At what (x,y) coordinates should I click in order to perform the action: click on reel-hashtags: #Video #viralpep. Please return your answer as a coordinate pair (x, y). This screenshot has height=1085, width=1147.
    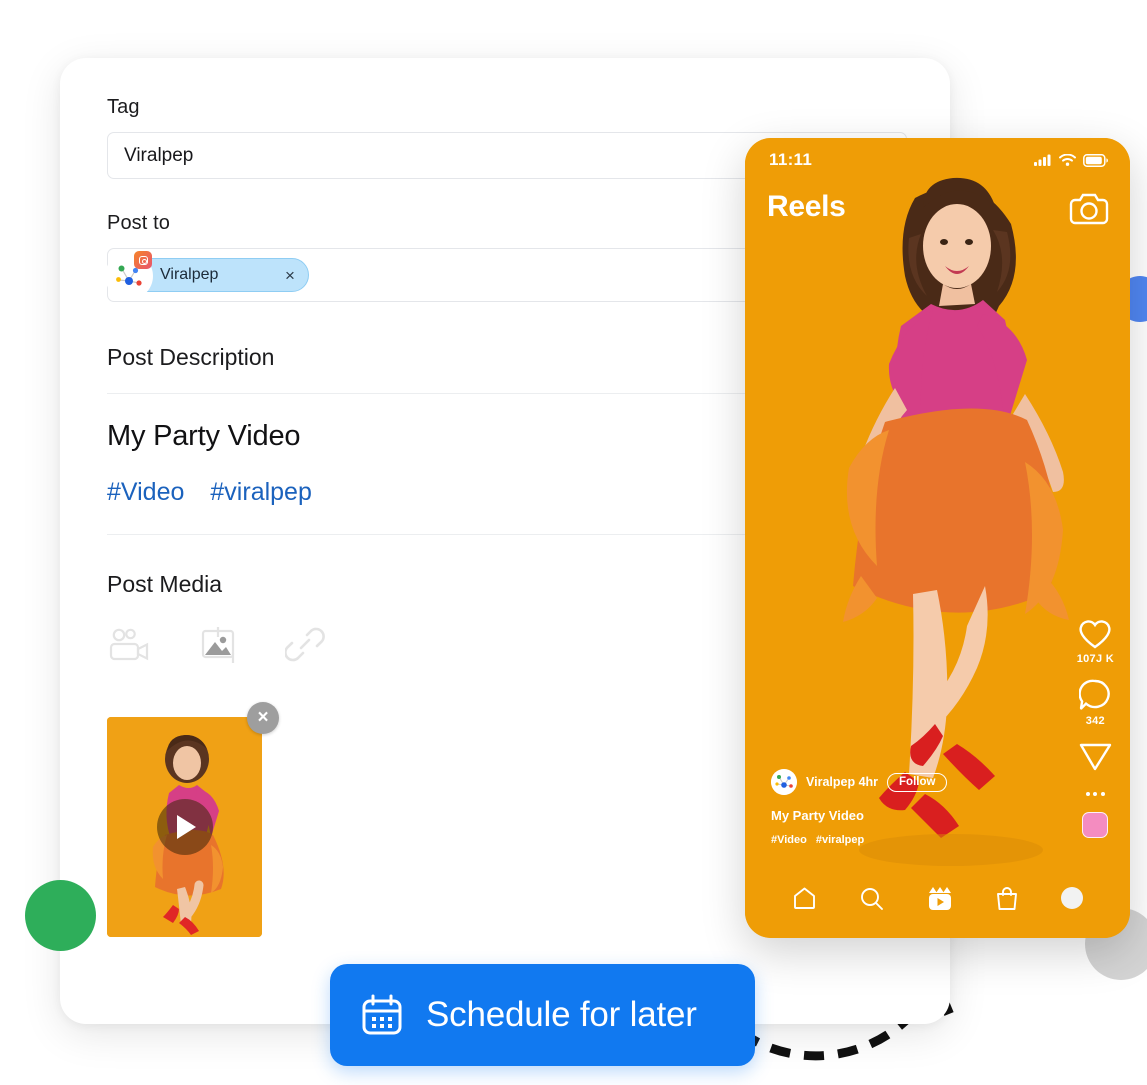
    Looking at the image, I should click on (859, 840).